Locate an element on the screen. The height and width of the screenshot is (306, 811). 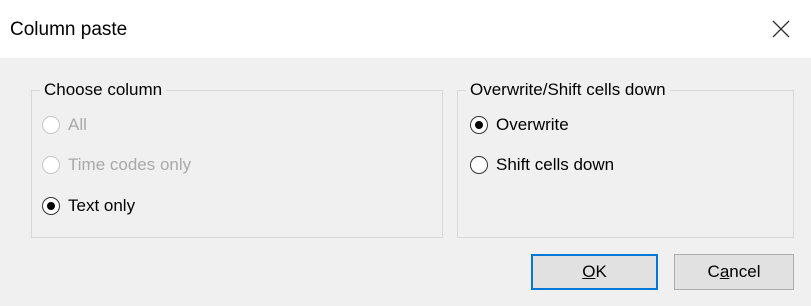
radio-time-codes-only: Time codes only is located at coordinates (116, 165).